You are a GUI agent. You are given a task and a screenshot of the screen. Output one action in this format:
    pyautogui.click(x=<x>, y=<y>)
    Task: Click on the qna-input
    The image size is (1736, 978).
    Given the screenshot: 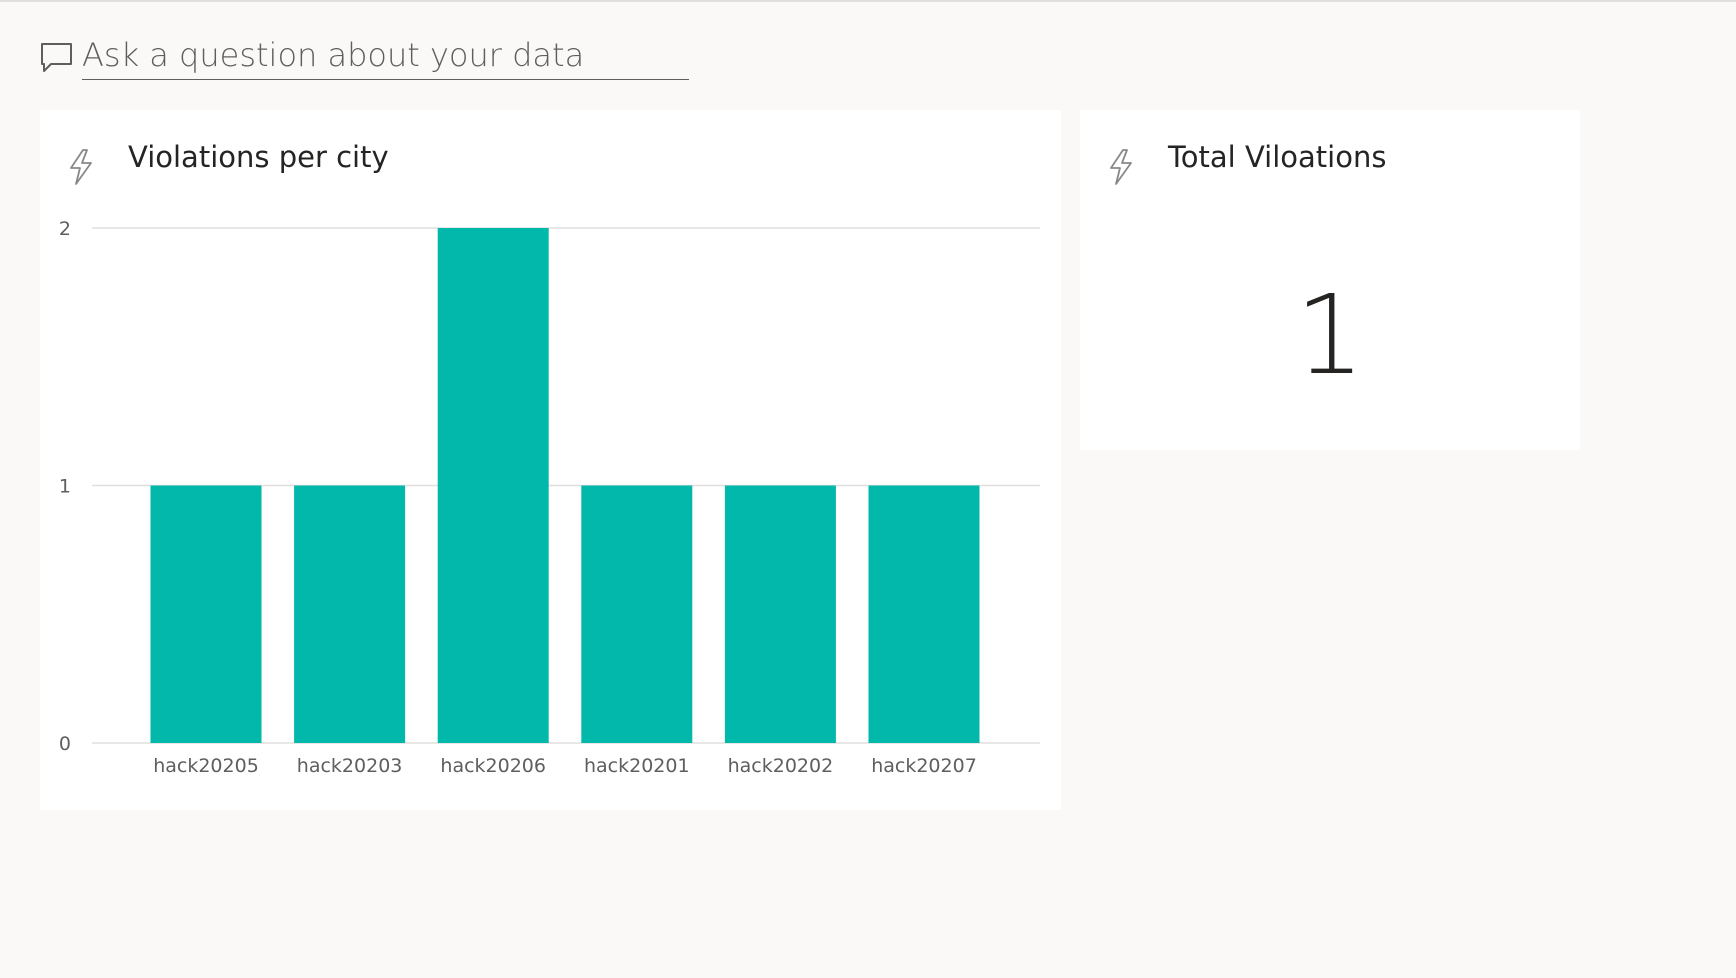 What is the action you would take?
    pyautogui.click(x=385, y=55)
    